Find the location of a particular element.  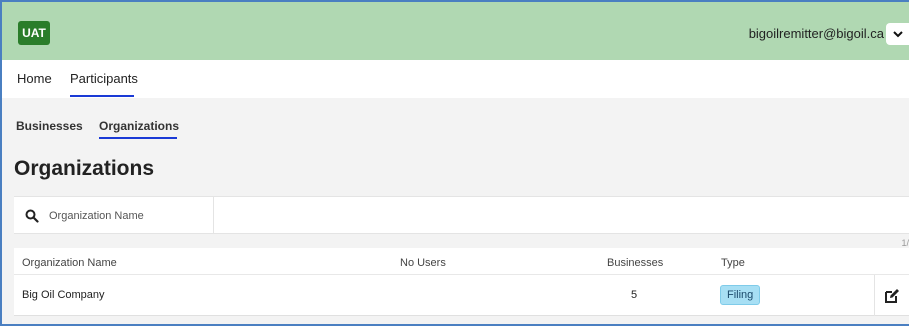

environment-badge: UAT is located at coordinates (34, 33).